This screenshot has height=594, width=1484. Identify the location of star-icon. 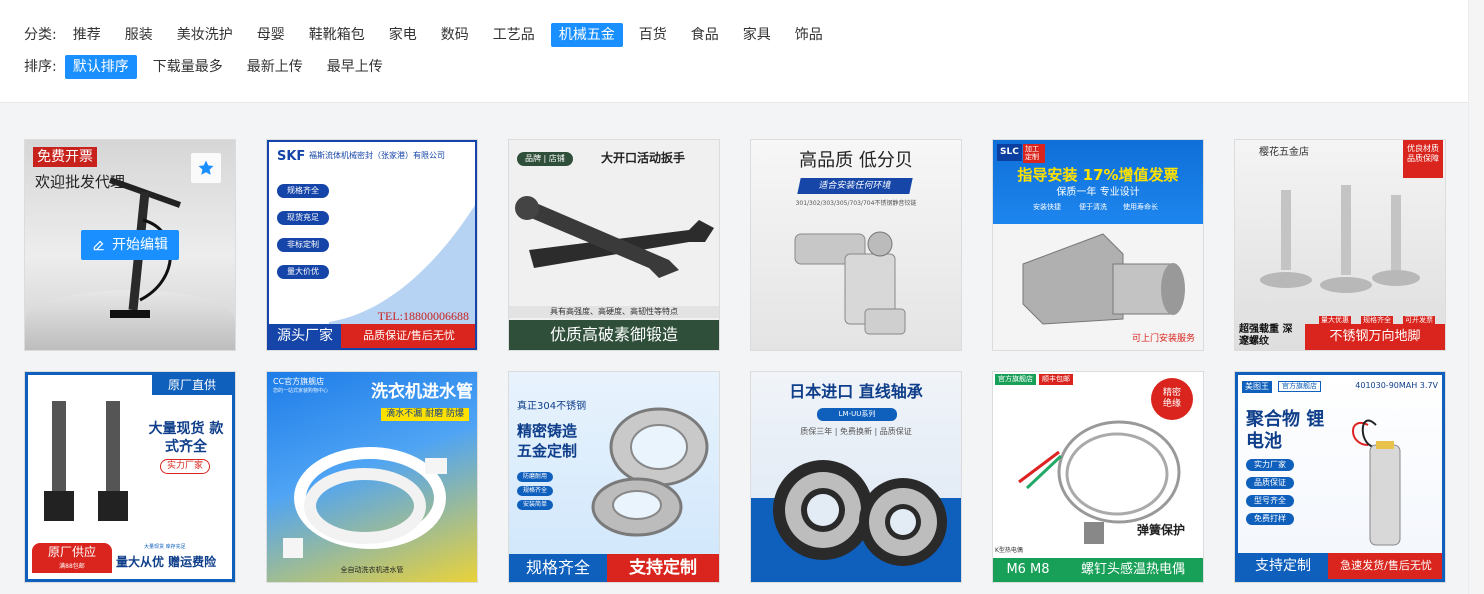
(206, 167).